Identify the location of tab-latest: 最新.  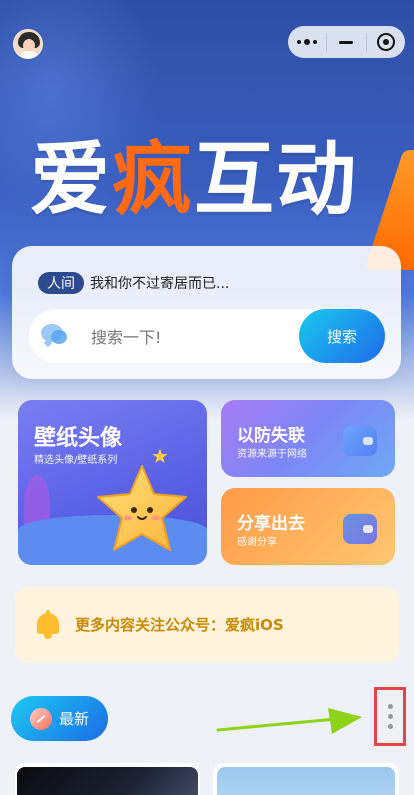
(59, 718).